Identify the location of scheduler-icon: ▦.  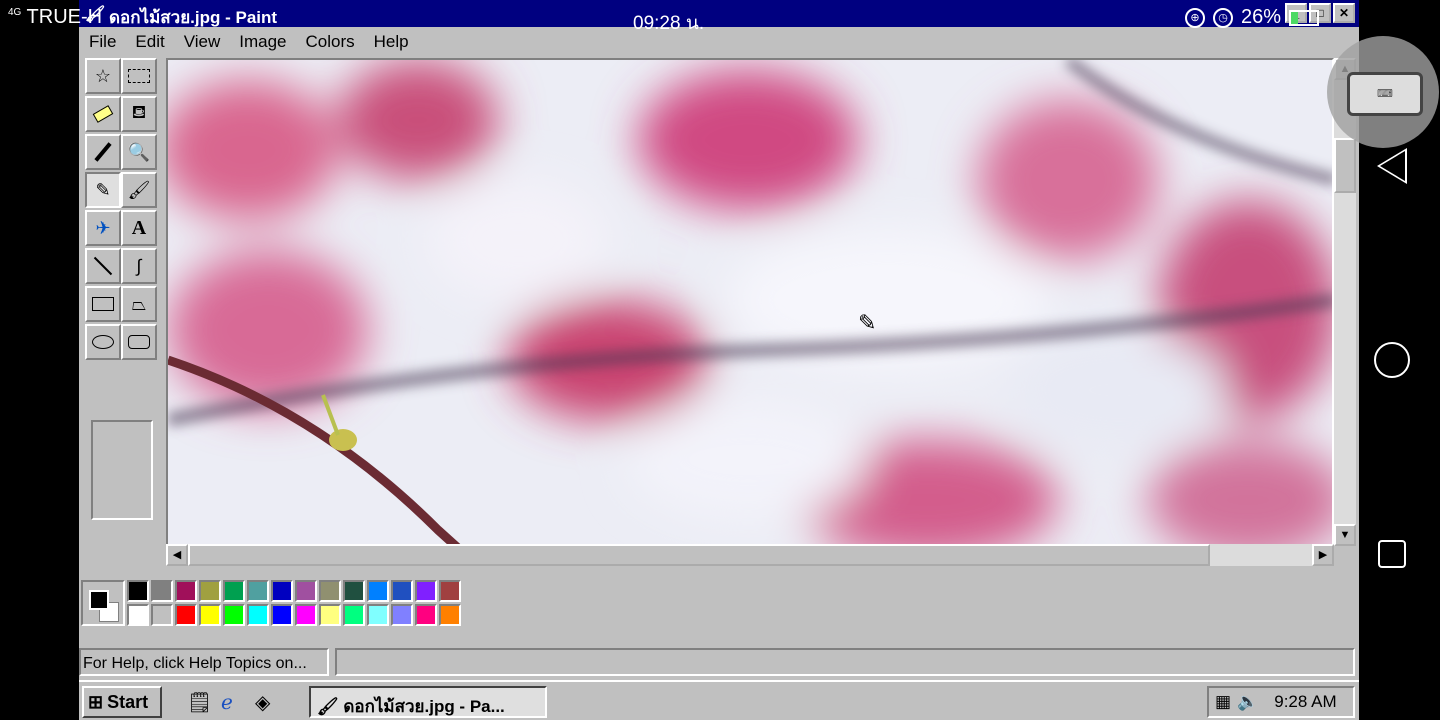
(1223, 702).